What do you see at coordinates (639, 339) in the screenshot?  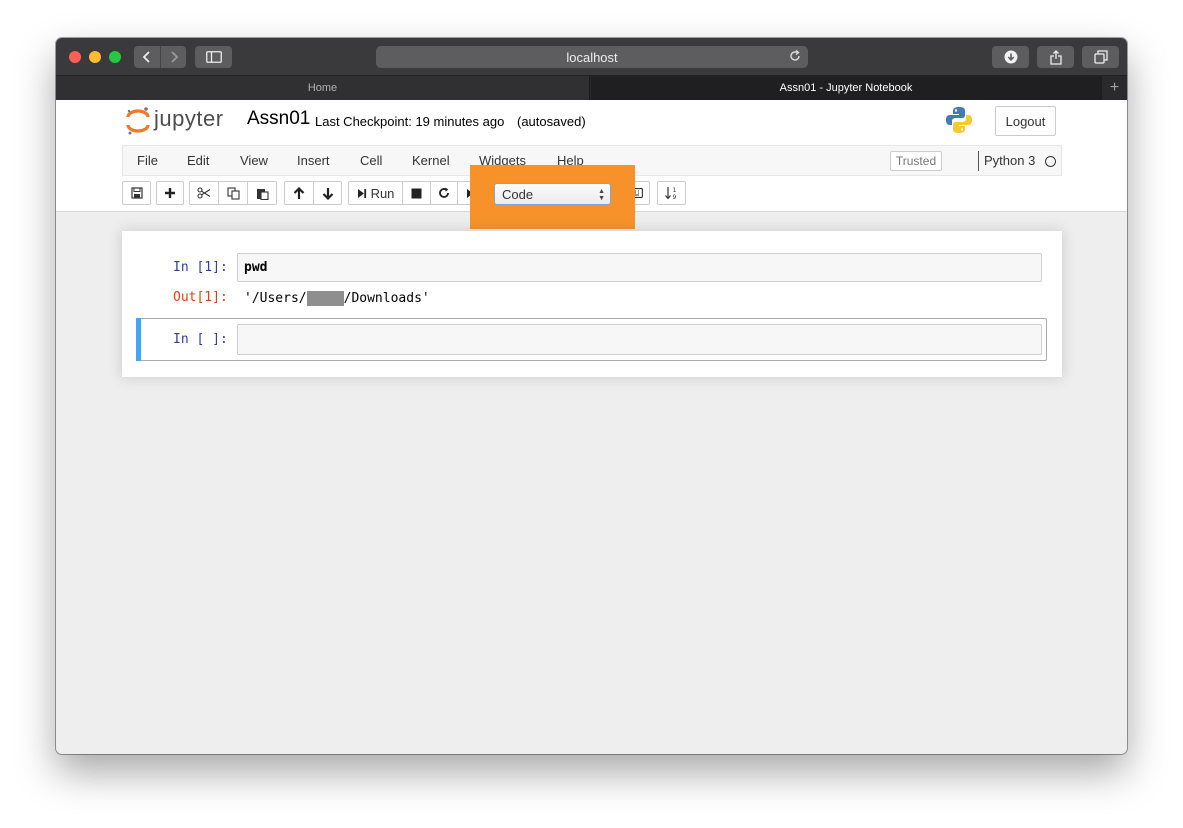 I see `code-input` at bounding box center [639, 339].